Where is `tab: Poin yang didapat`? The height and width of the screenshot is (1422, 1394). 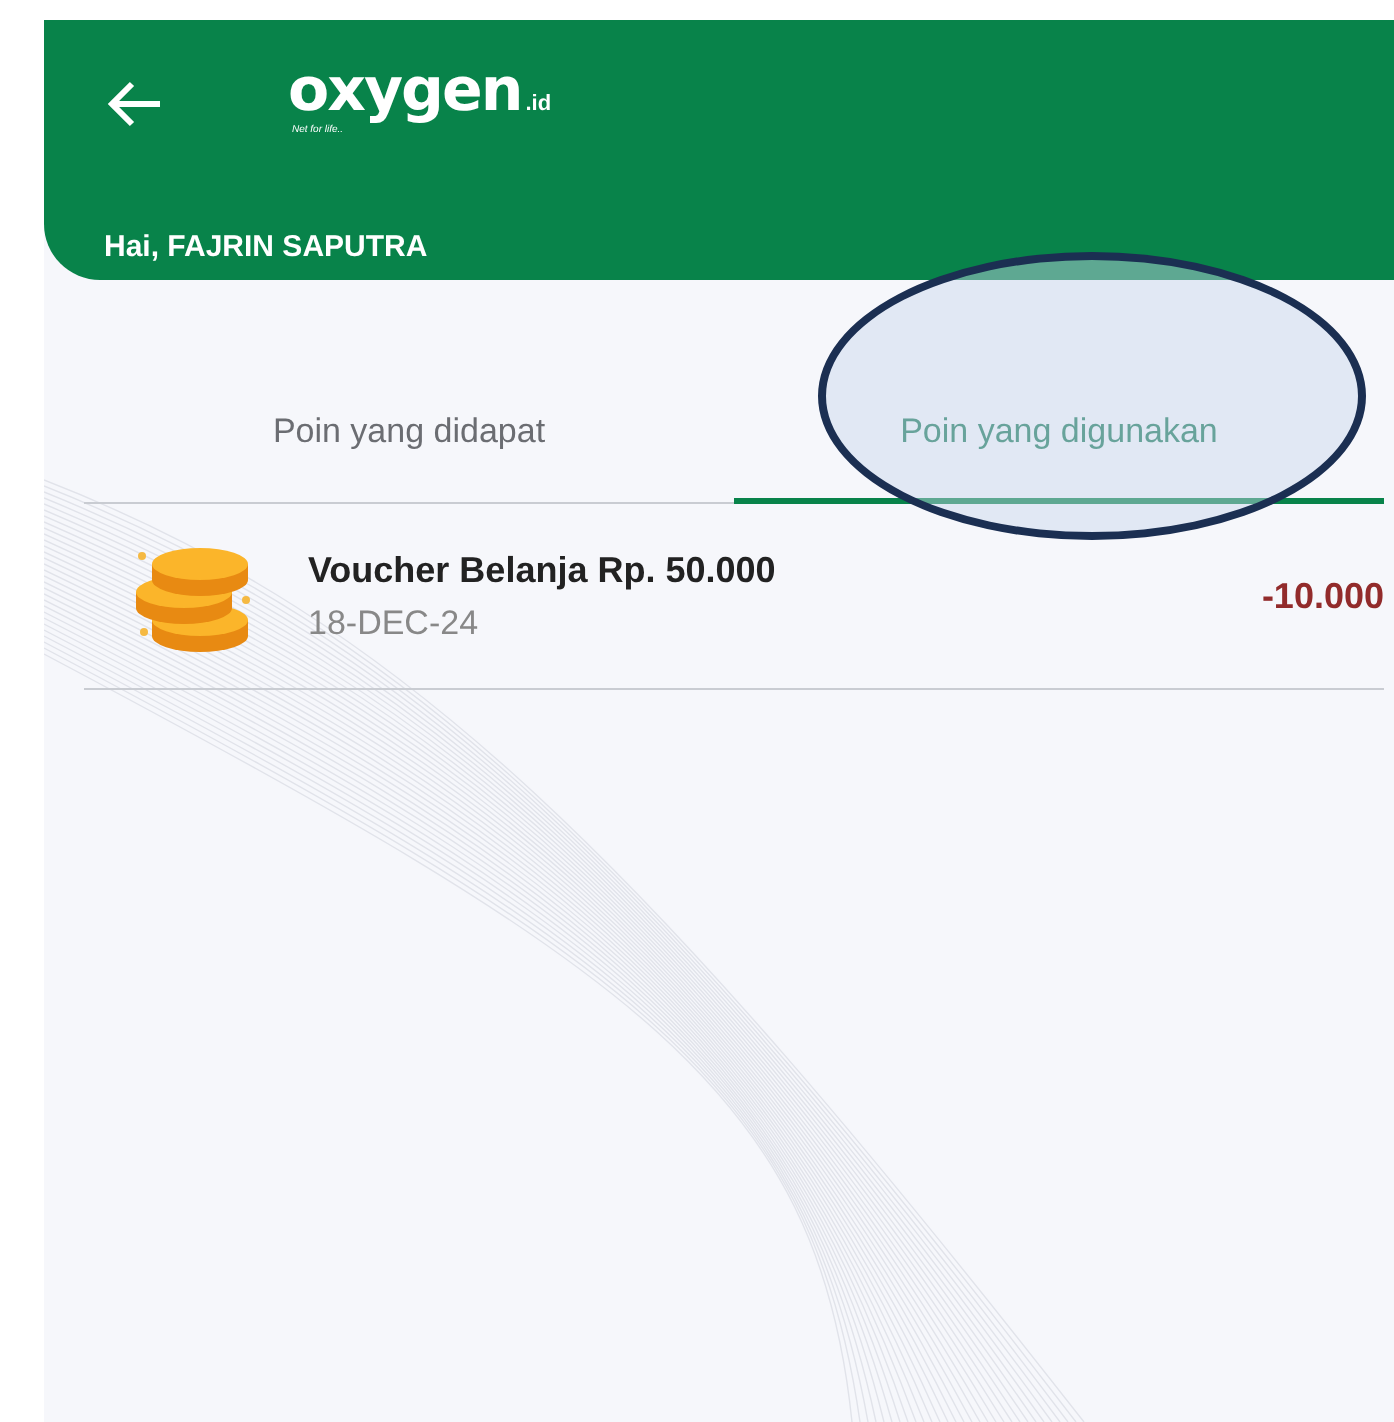 tab: Poin yang didapat is located at coordinates (409, 444).